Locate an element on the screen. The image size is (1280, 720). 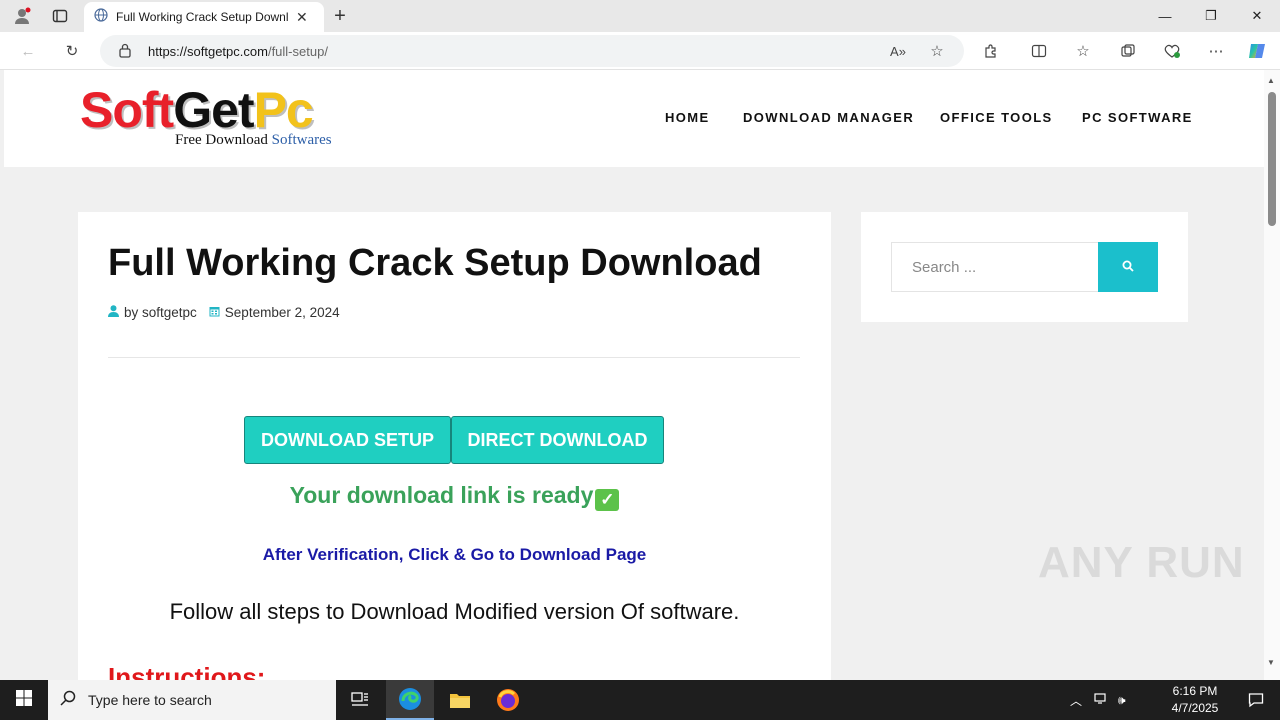
taskbar: Type here to search ︿ 🕪 6:16 PM 4/7/2025 is located at coordinates (640, 700).